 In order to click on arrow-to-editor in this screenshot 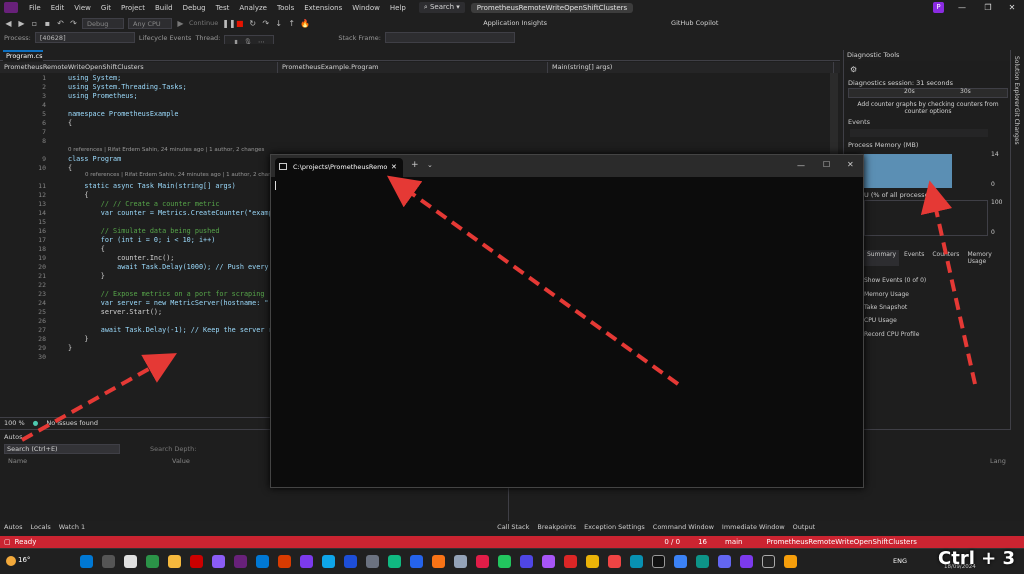, I will do `click(99, 397)`.